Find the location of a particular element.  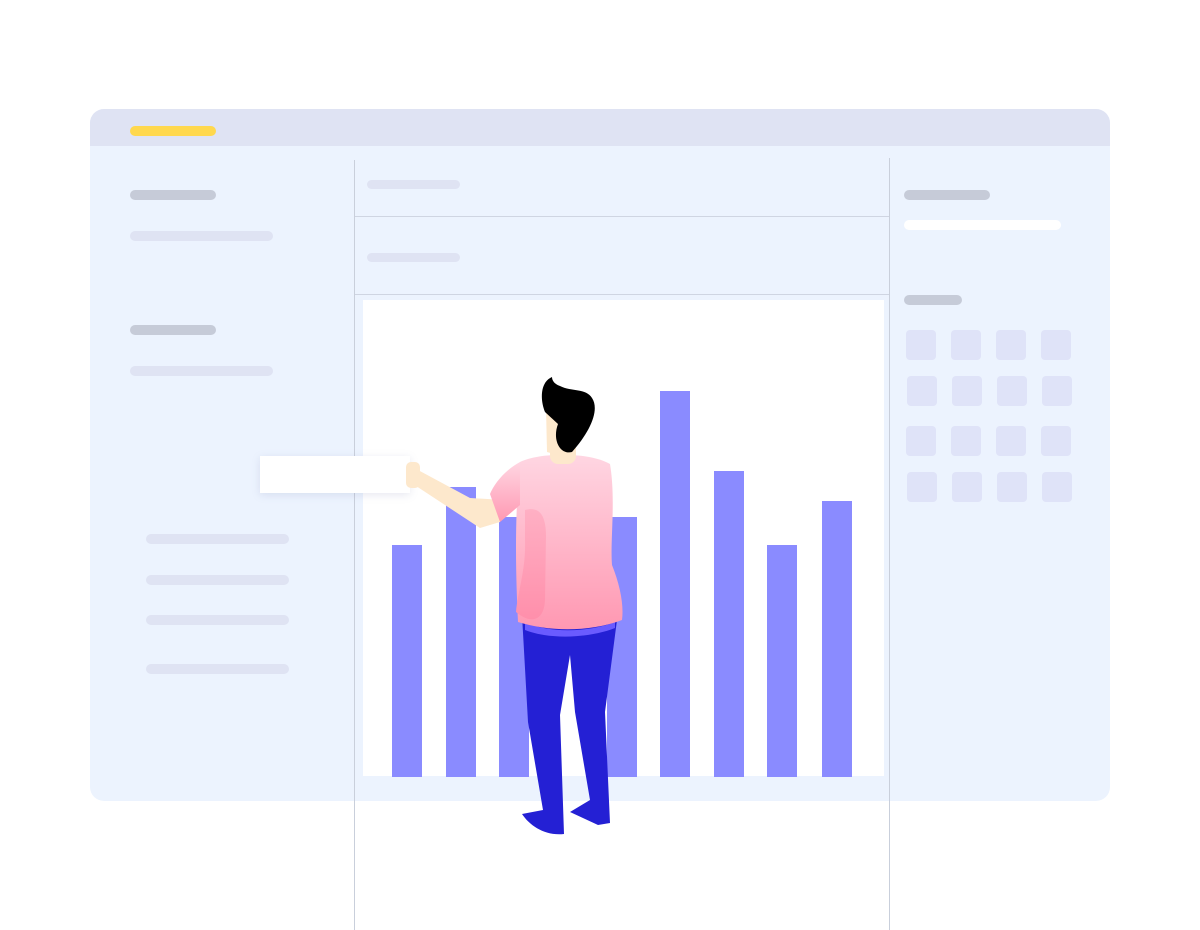

note-card is located at coordinates (335, 474).